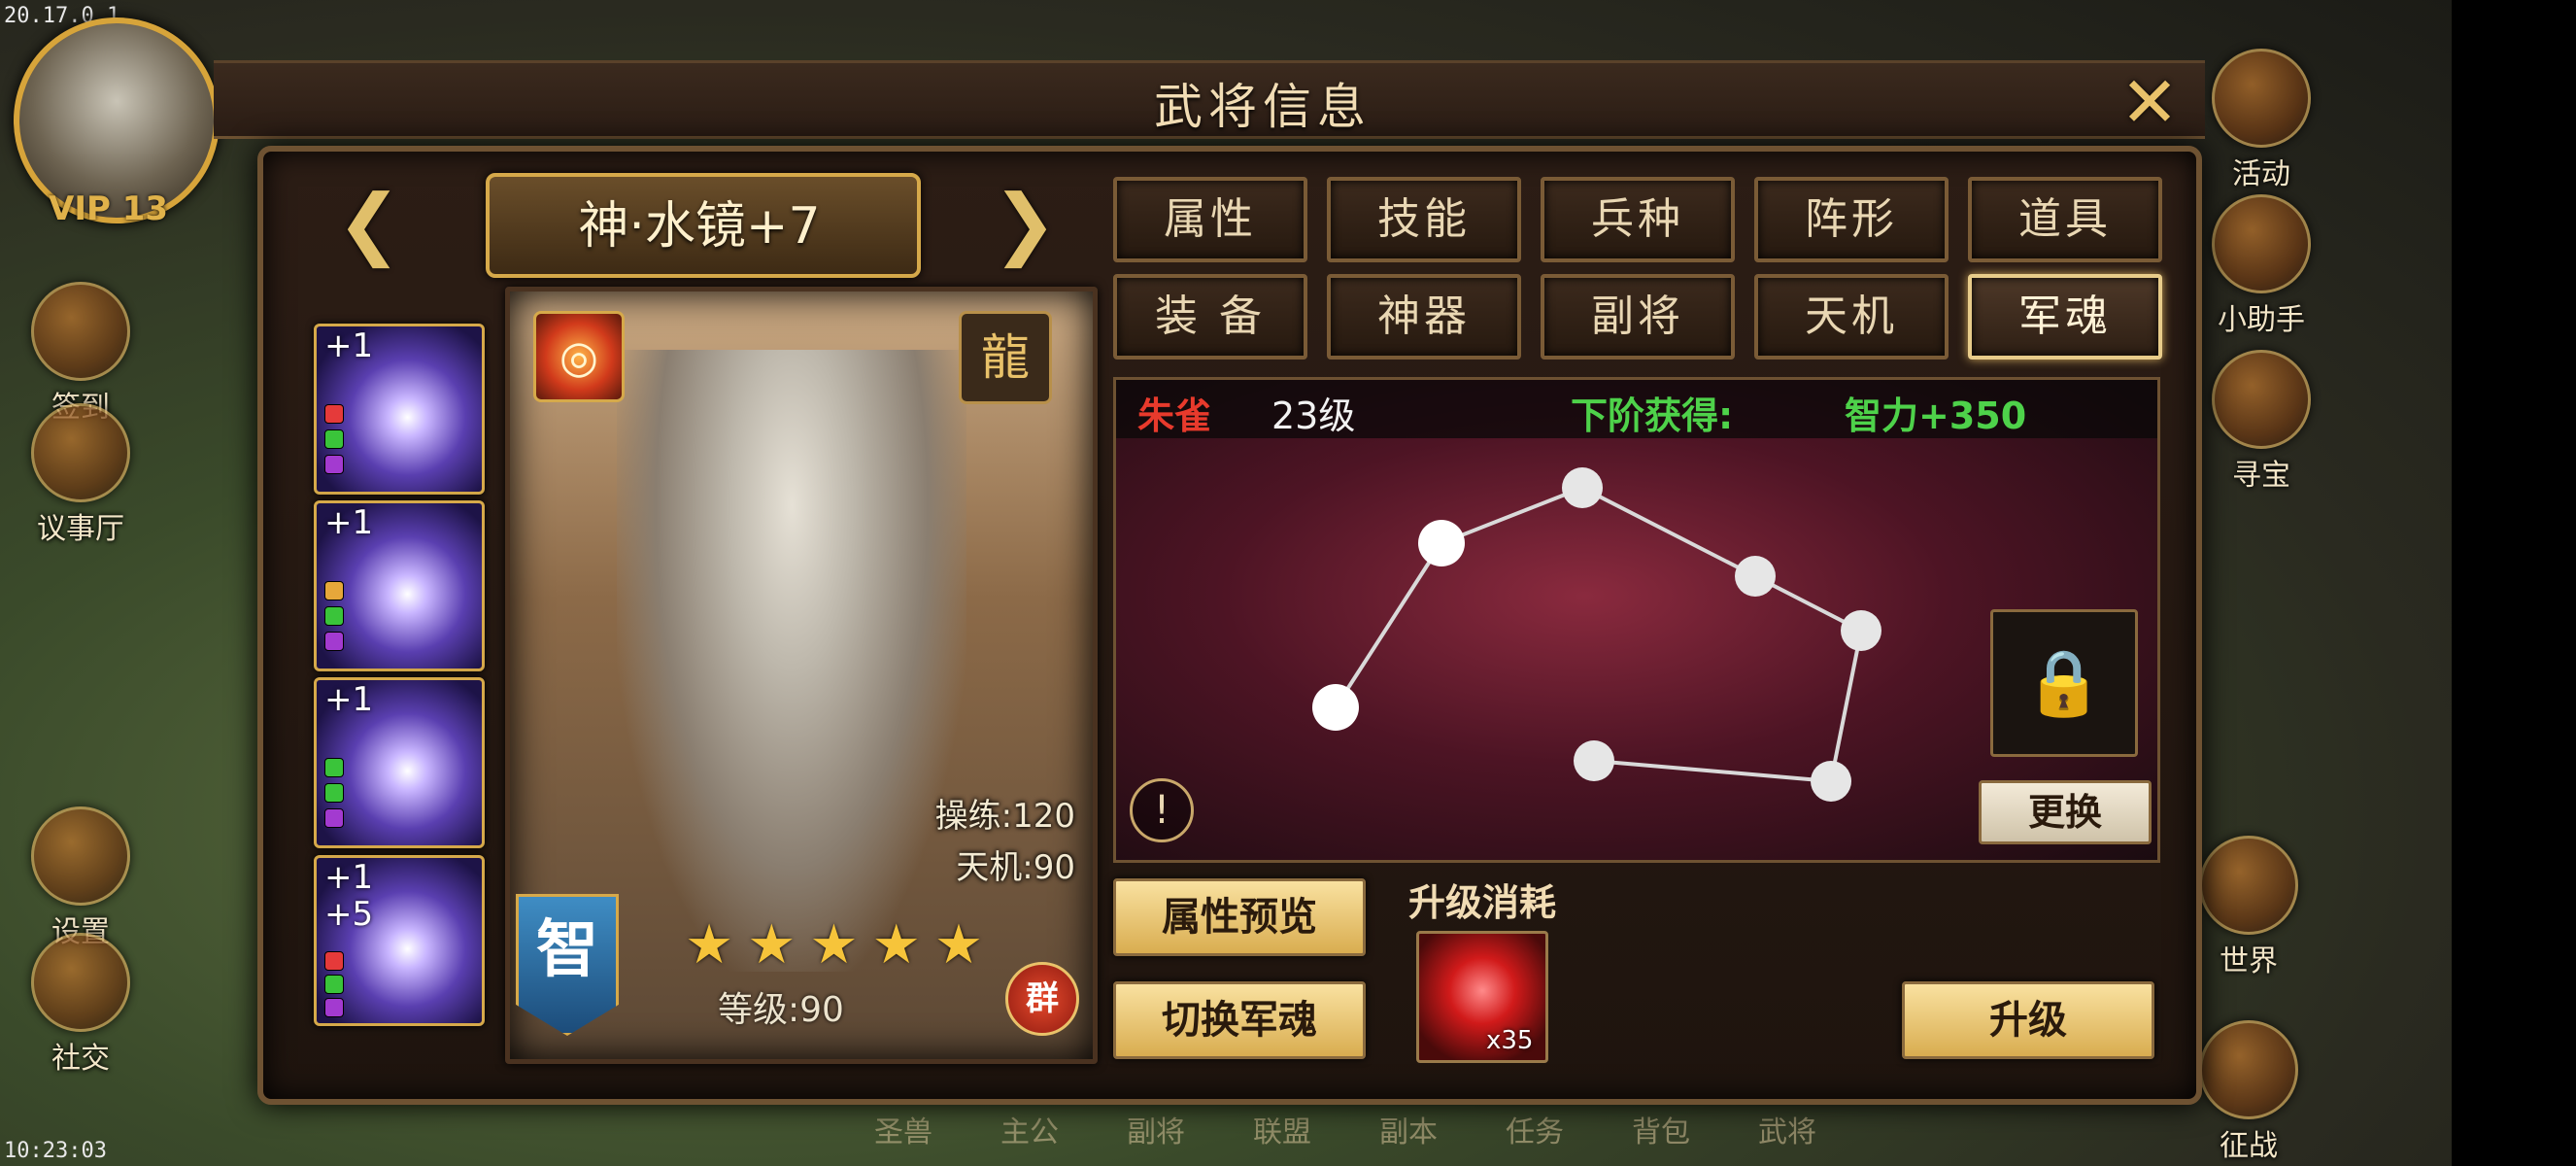 This screenshot has width=2576, height=1166. I want to click on training-stat: 操练:120, so click(1004, 816).